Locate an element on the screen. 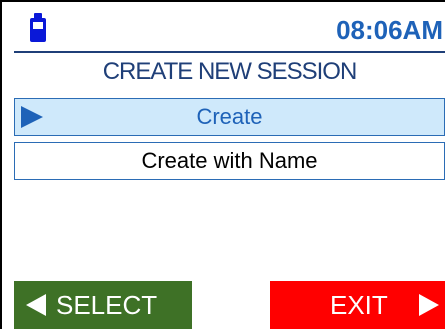  menu-item-create: Create is located at coordinates (229, 117).